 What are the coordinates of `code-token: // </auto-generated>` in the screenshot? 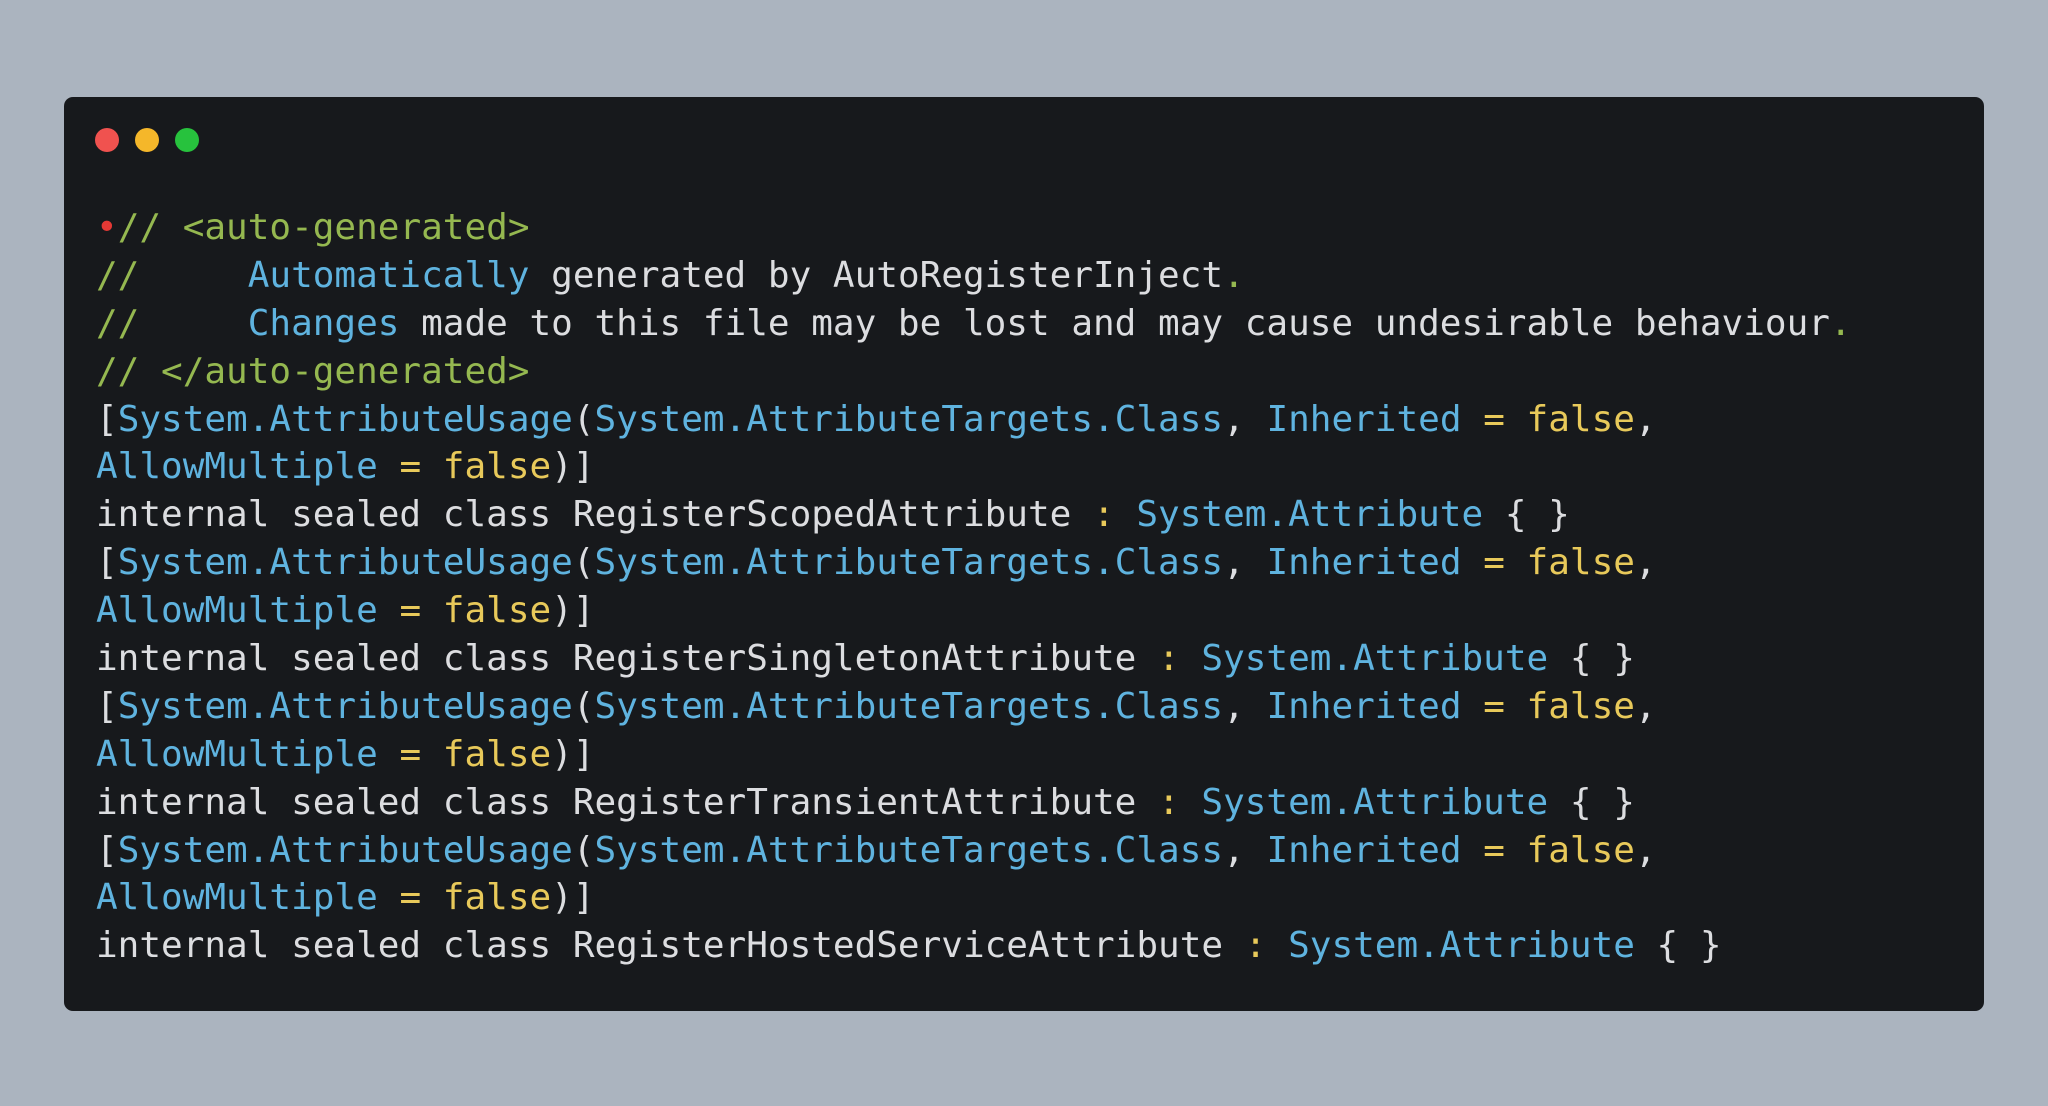 It's located at (313, 371).